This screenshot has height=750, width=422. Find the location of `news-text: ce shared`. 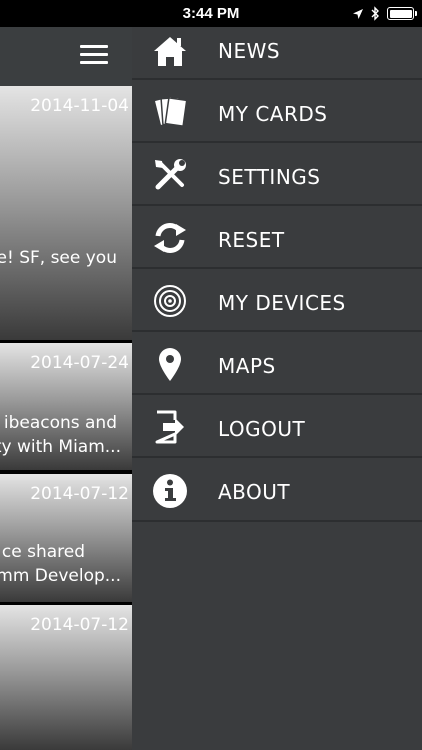

news-text: ce shared is located at coordinates (43, 552).